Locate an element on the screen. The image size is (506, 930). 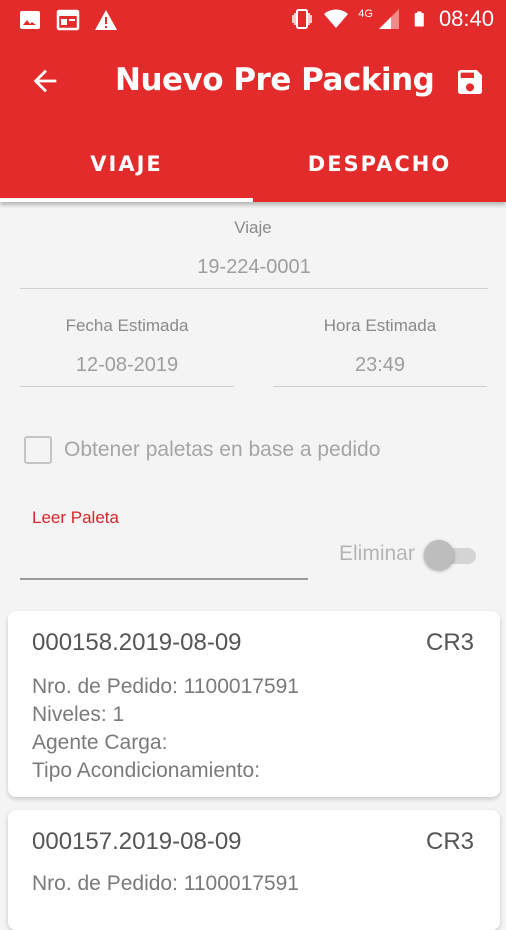
arrow-back-icon is located at coordinates (45, 81).